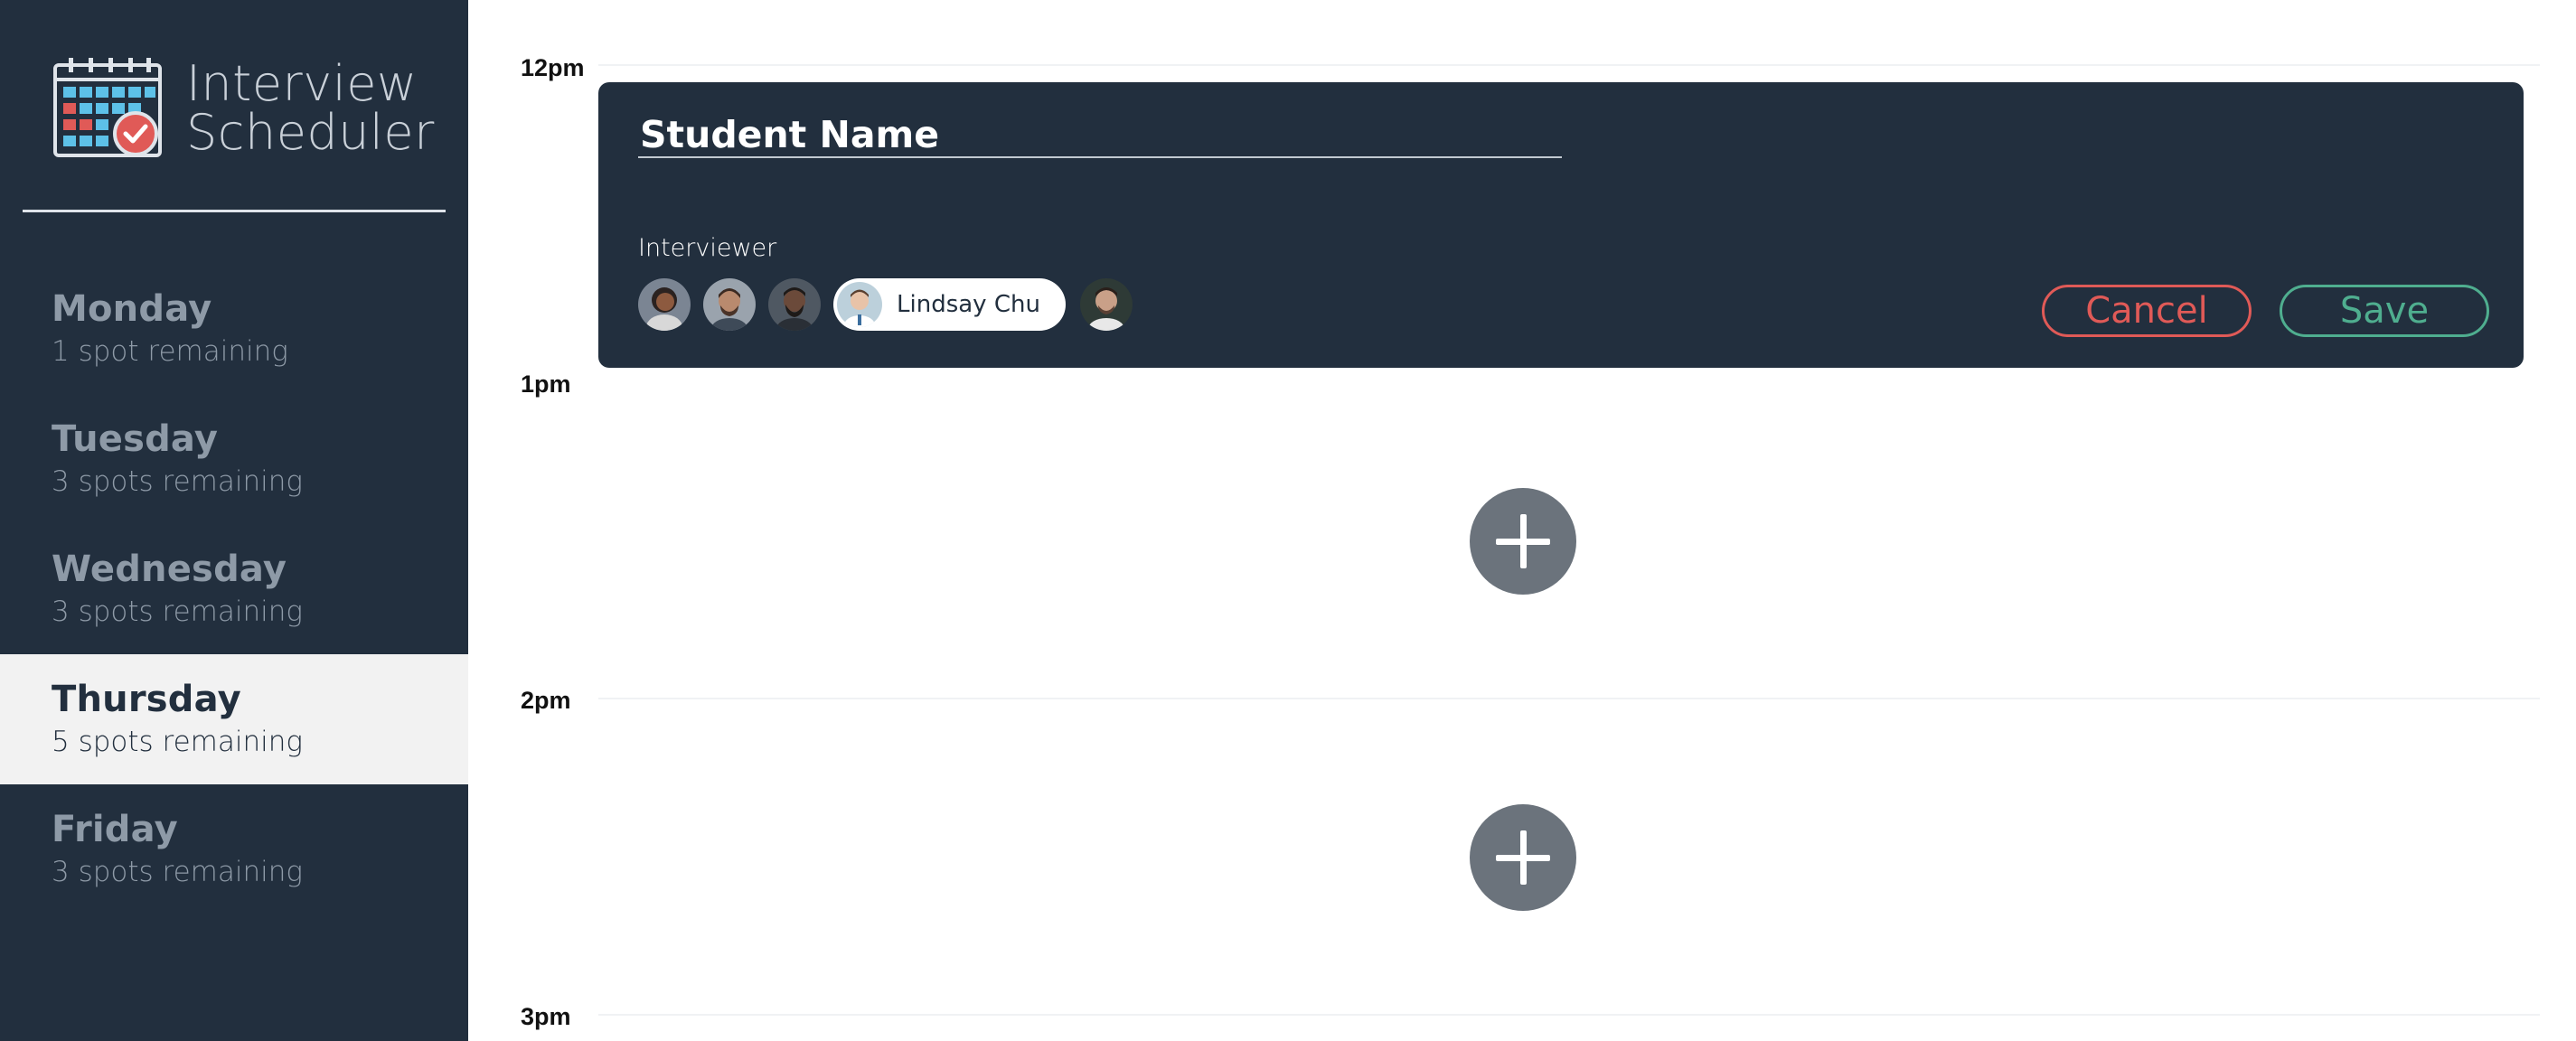 The image size is (2576, 1041). Describe the element at coordinates (546, 1017) in the screenshot. I see `time-label-3pm: 3pm` at that location.